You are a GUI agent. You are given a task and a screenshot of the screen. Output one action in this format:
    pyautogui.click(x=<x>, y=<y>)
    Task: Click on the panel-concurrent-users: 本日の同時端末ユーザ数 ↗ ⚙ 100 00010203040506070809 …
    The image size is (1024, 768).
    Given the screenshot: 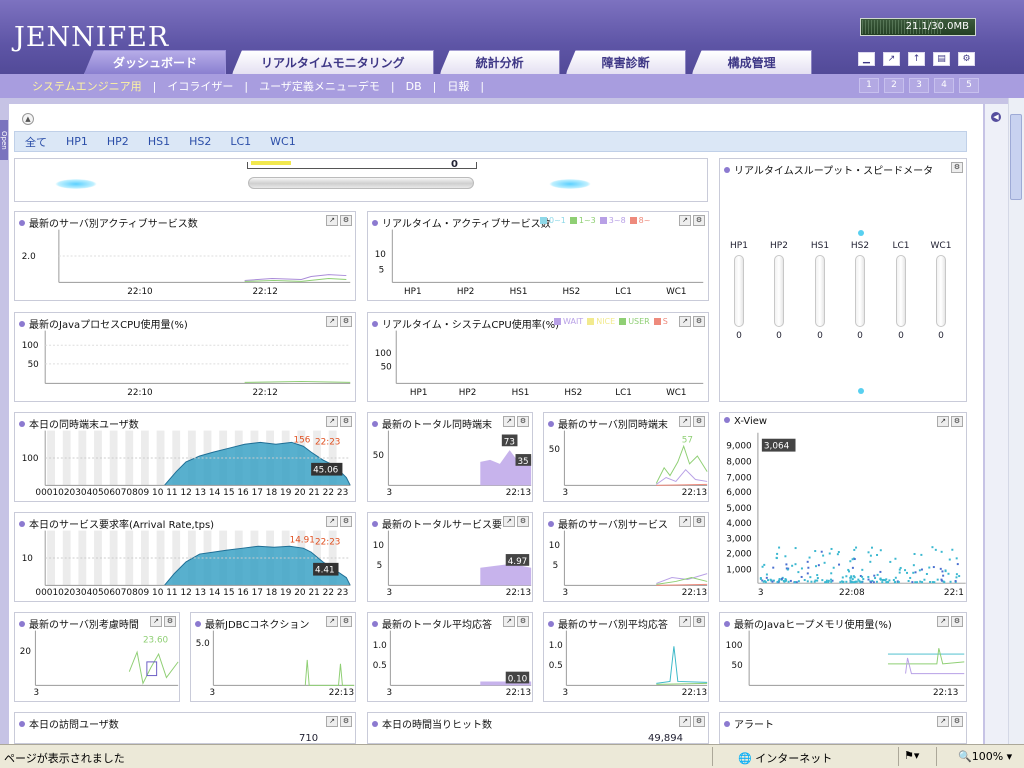 What is the action you would take?
    pyautogui.click(x=185, y=457)
    